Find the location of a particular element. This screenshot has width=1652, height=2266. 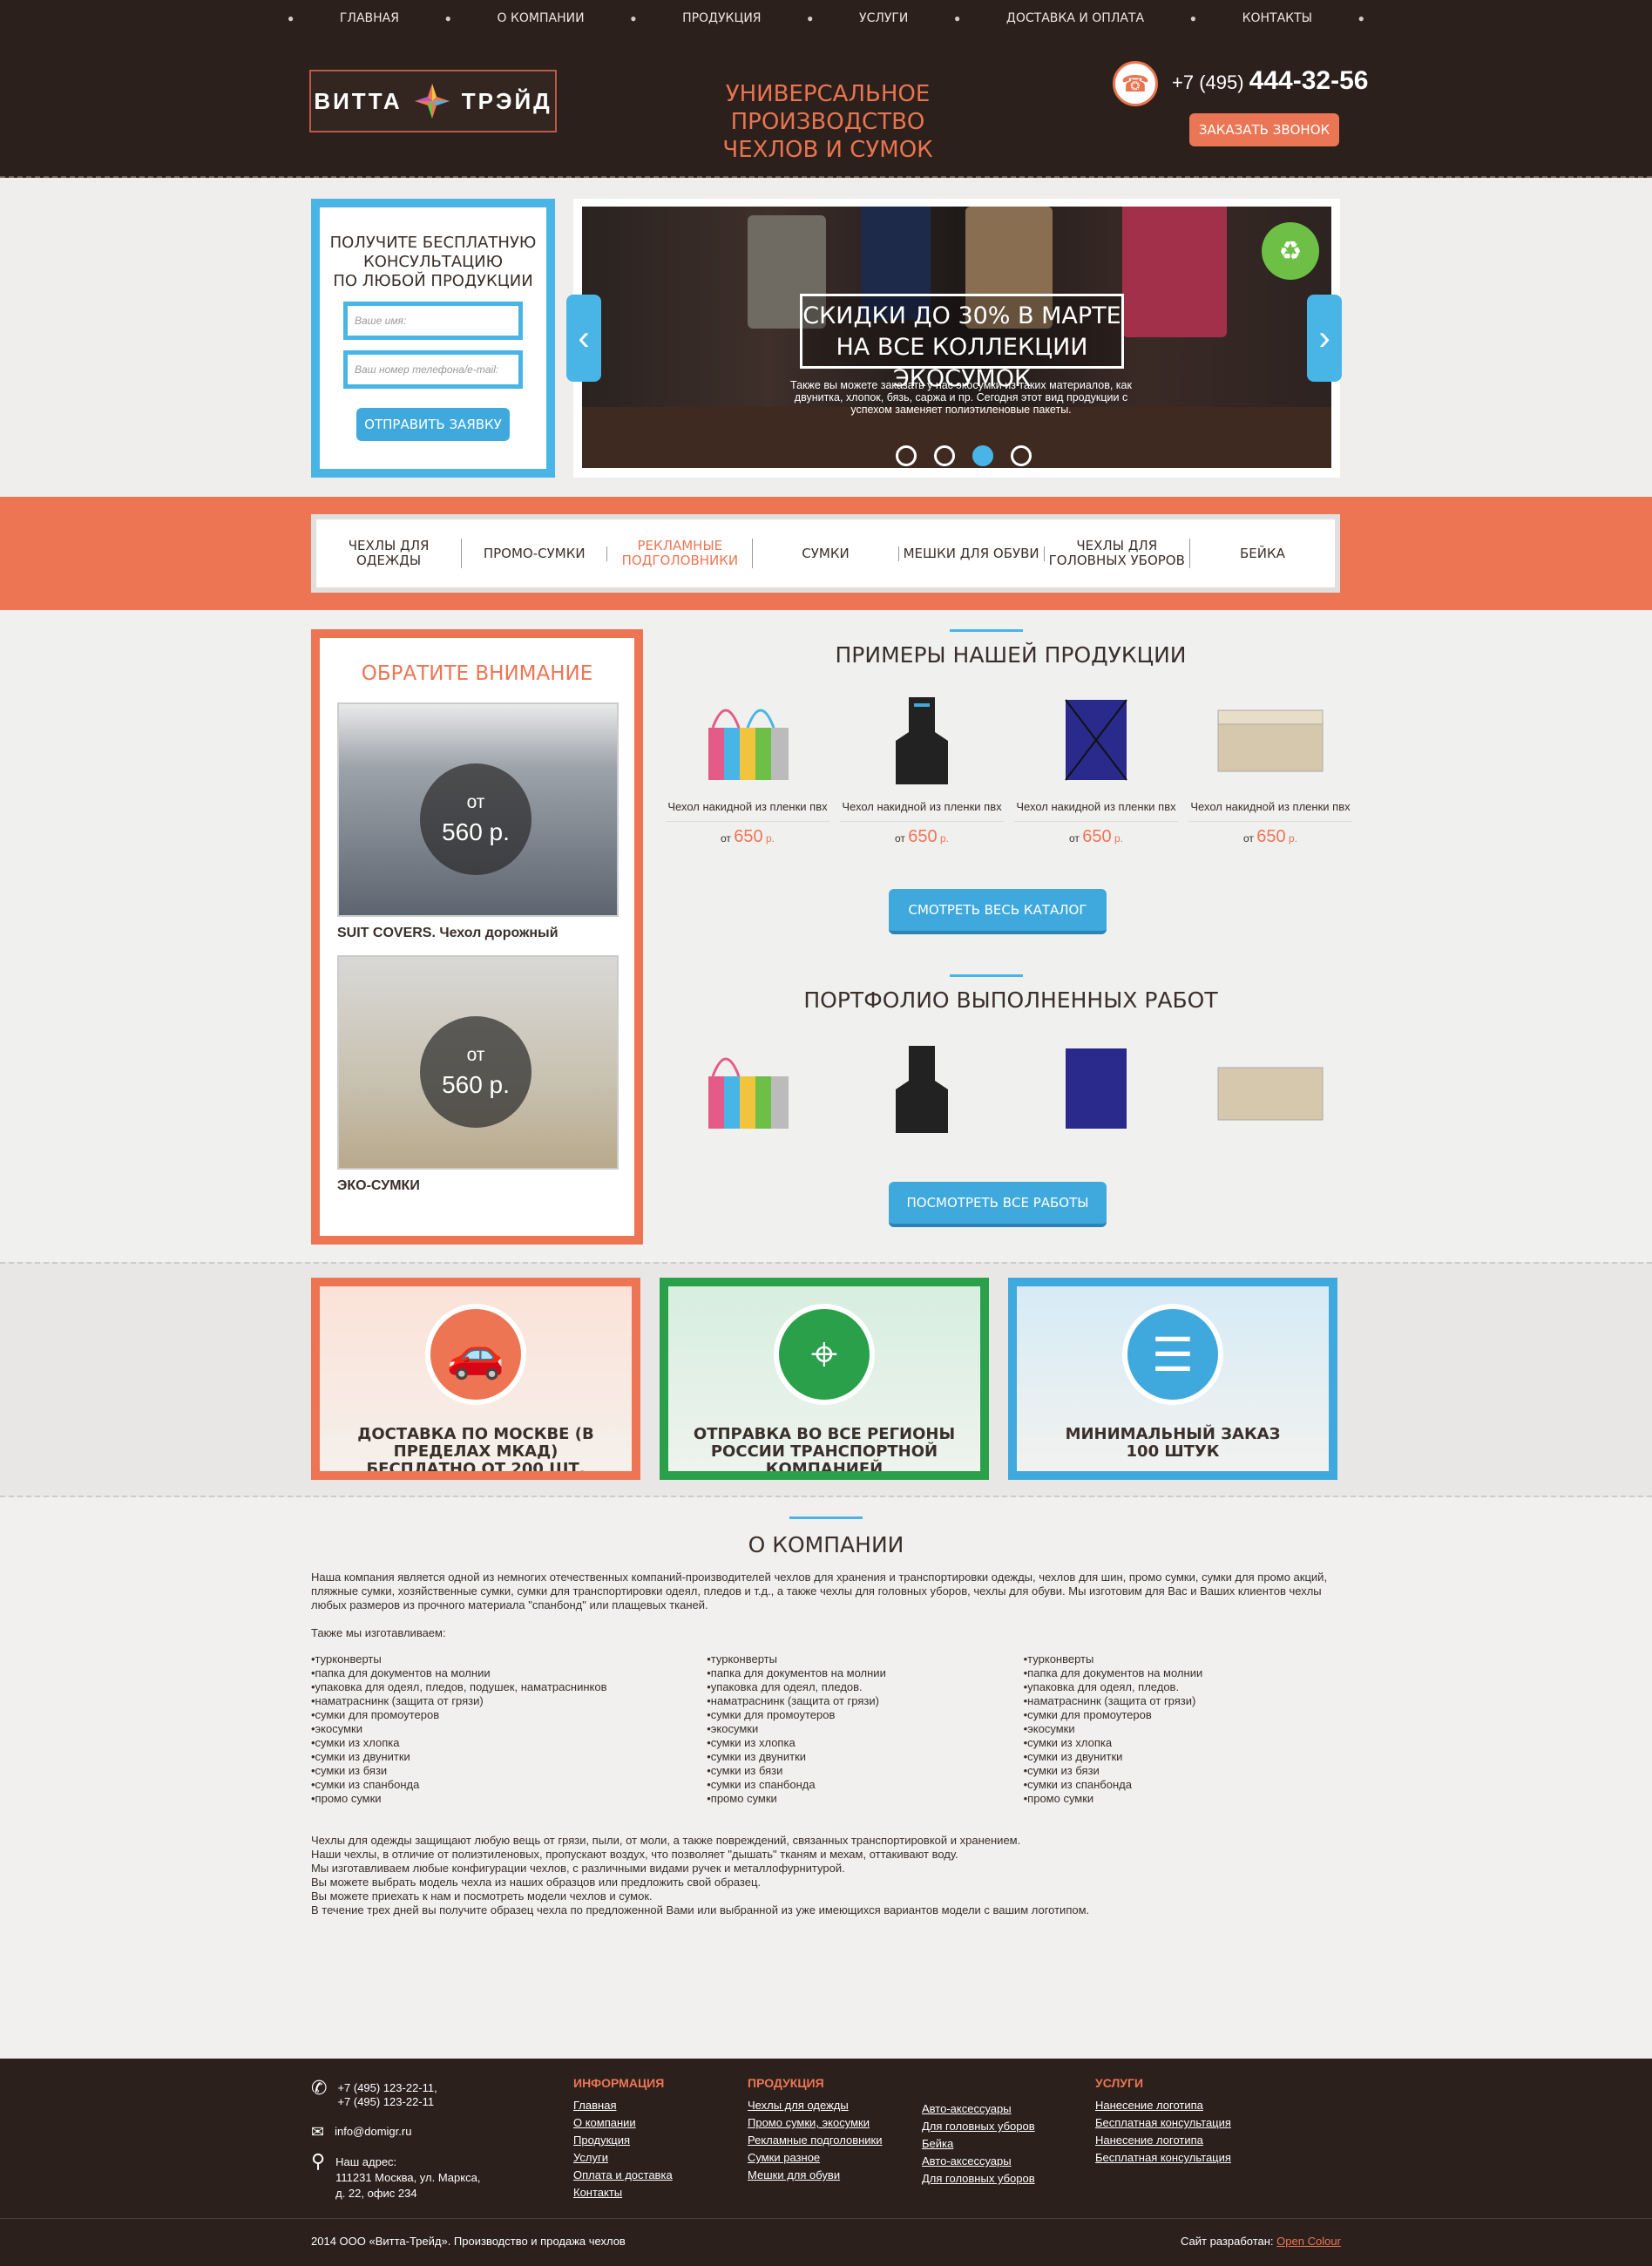

footer-link: Контакты is located at coordinates (623, 2193).